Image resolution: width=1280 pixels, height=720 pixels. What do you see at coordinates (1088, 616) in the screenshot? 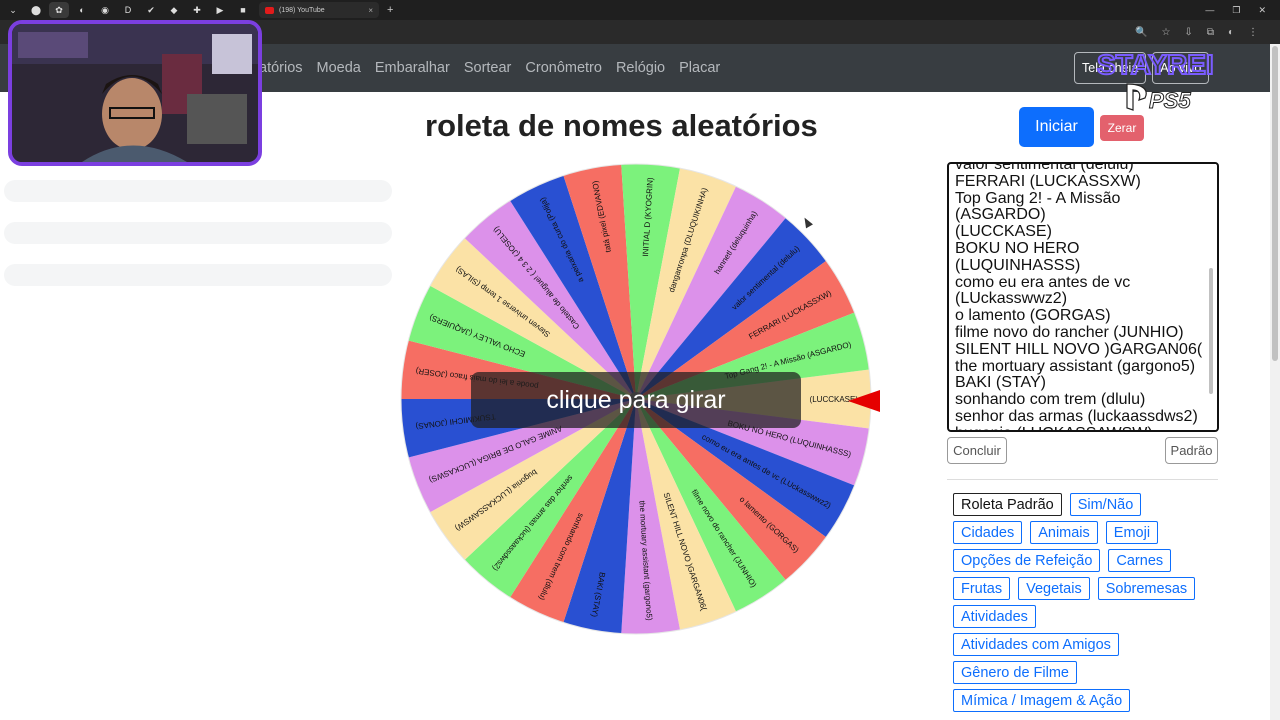
I see `preset-row: Atividades` at bounding box center [1088, 616].